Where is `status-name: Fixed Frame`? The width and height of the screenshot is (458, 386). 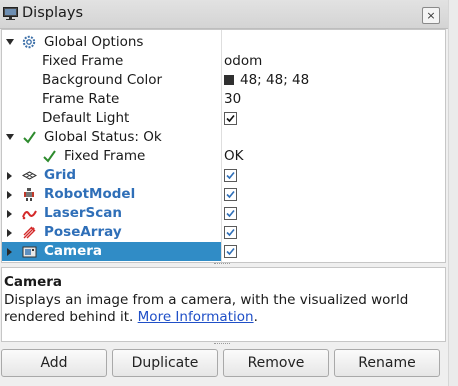 status-name: Fixed Frame is located at coordinates (105, 156).